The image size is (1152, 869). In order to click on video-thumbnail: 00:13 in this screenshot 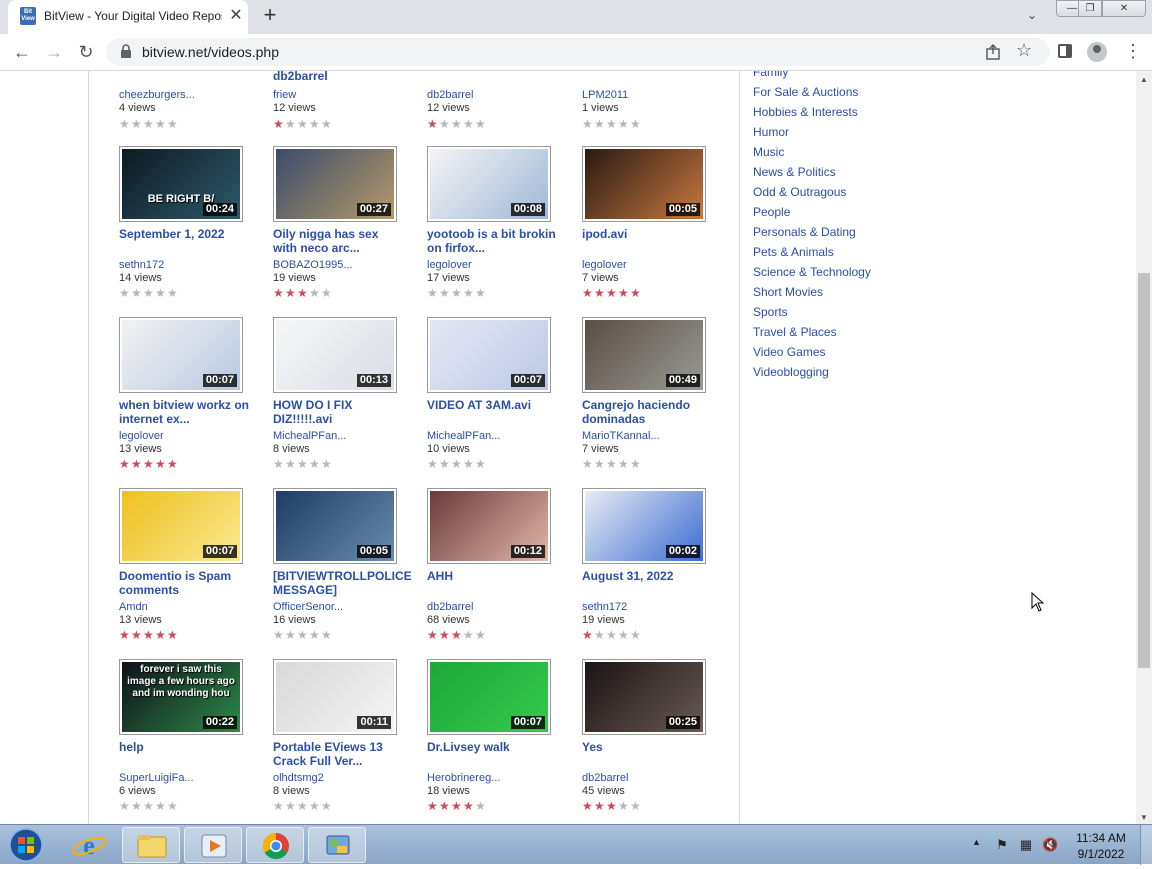, I will do `click(335, 355)`.